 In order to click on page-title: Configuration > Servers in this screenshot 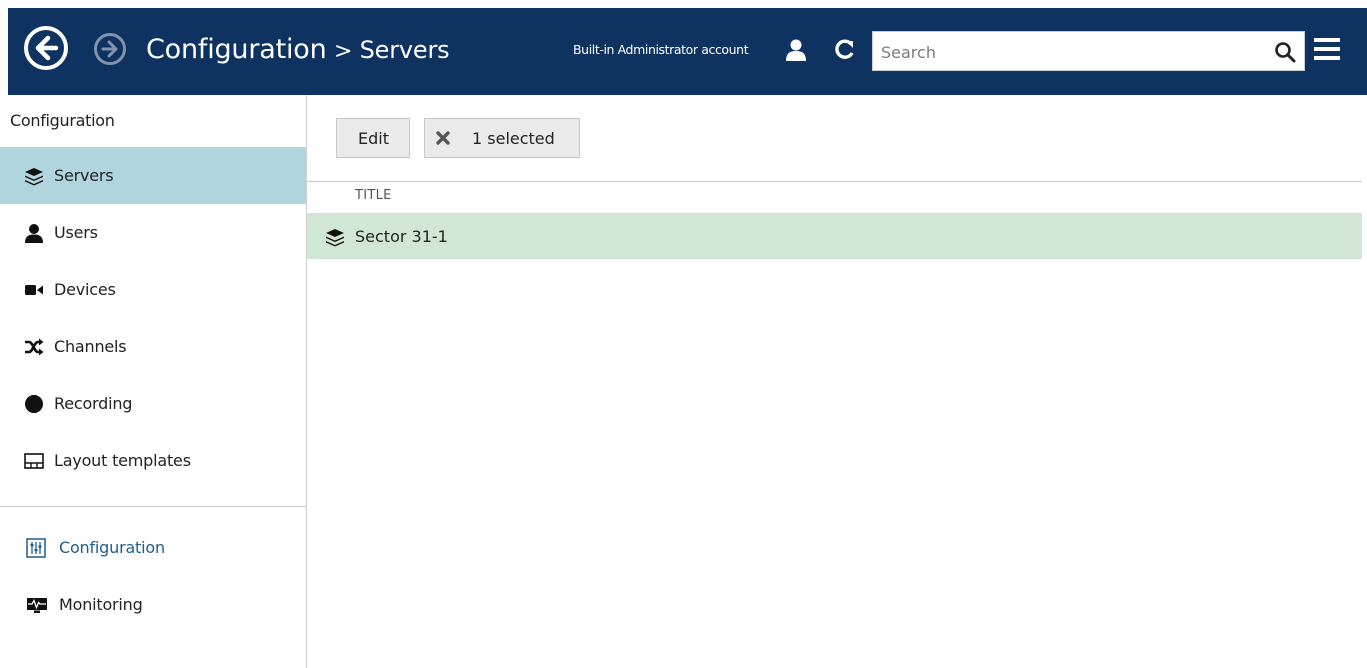, I will do `click(298, 49)`.